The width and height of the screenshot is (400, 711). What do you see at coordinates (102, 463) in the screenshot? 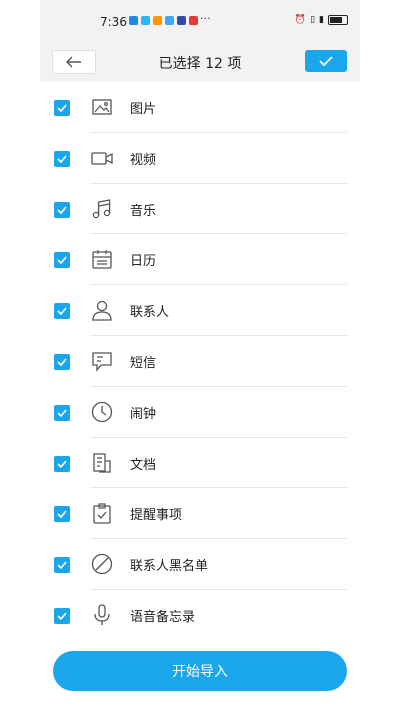
I see `document-icon` at bounding box center [102, 463].